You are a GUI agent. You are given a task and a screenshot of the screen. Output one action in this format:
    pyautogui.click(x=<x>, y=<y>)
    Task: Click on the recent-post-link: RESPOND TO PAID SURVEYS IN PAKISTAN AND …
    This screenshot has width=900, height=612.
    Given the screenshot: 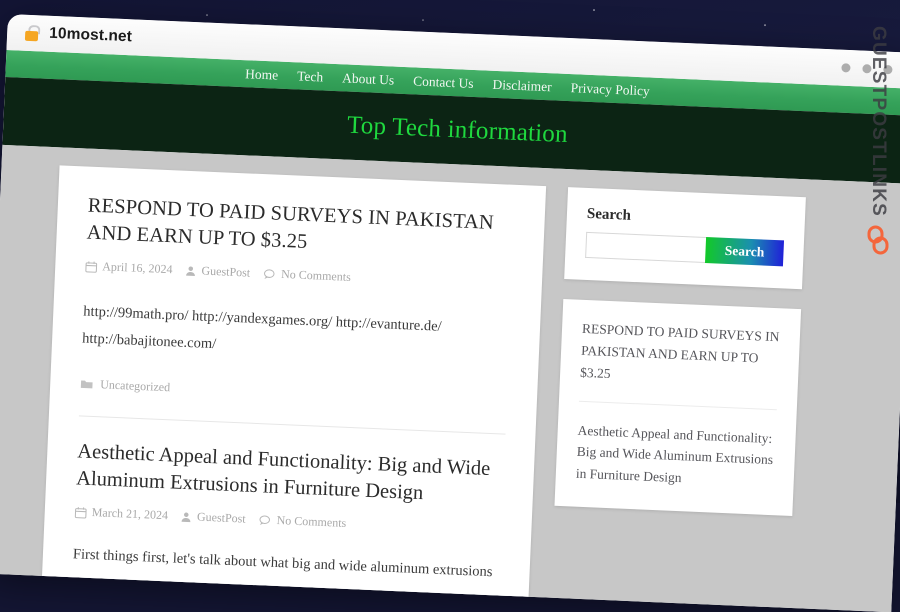 What is the action you would take?
    pyautogui.click(x=680, y=355)
    